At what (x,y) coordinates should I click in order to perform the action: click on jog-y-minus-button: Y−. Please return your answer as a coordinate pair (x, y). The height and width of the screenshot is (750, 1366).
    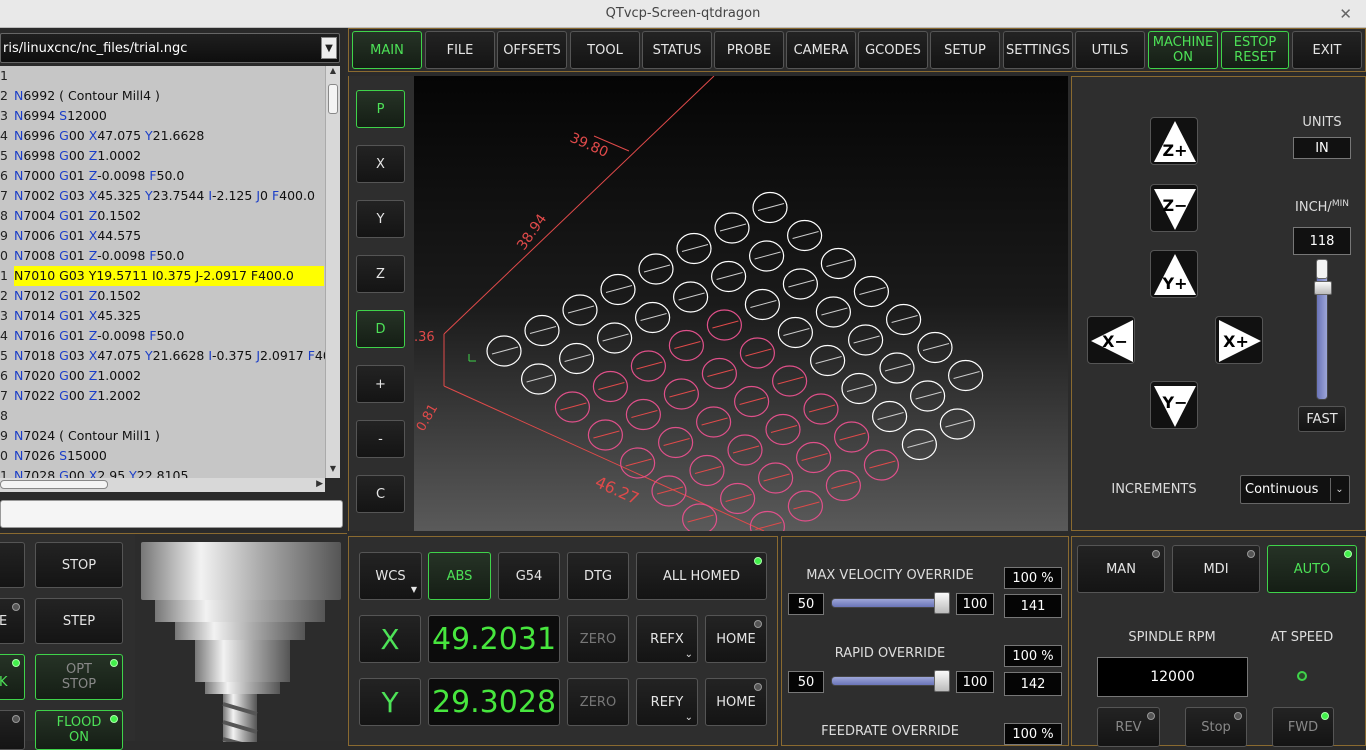
    Looking at the image, I should click on (1174, 405).